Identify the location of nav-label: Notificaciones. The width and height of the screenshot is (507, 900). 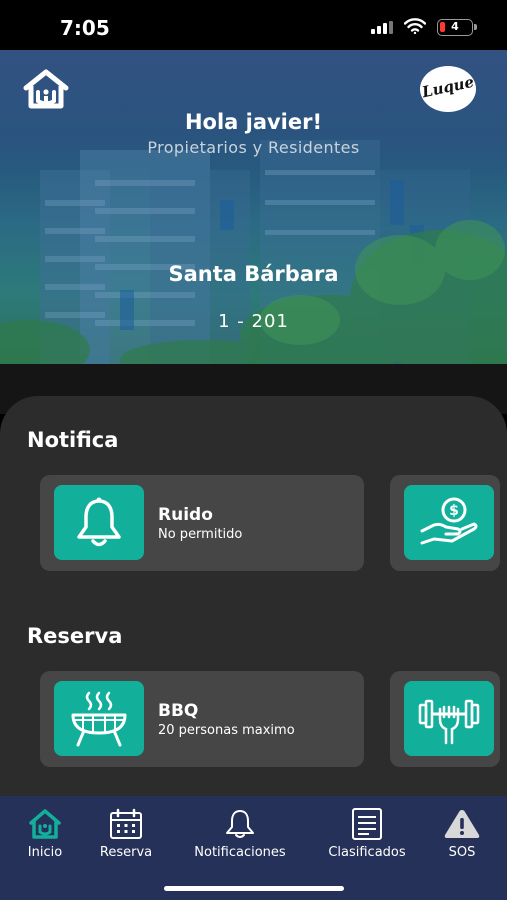
(240, 852).